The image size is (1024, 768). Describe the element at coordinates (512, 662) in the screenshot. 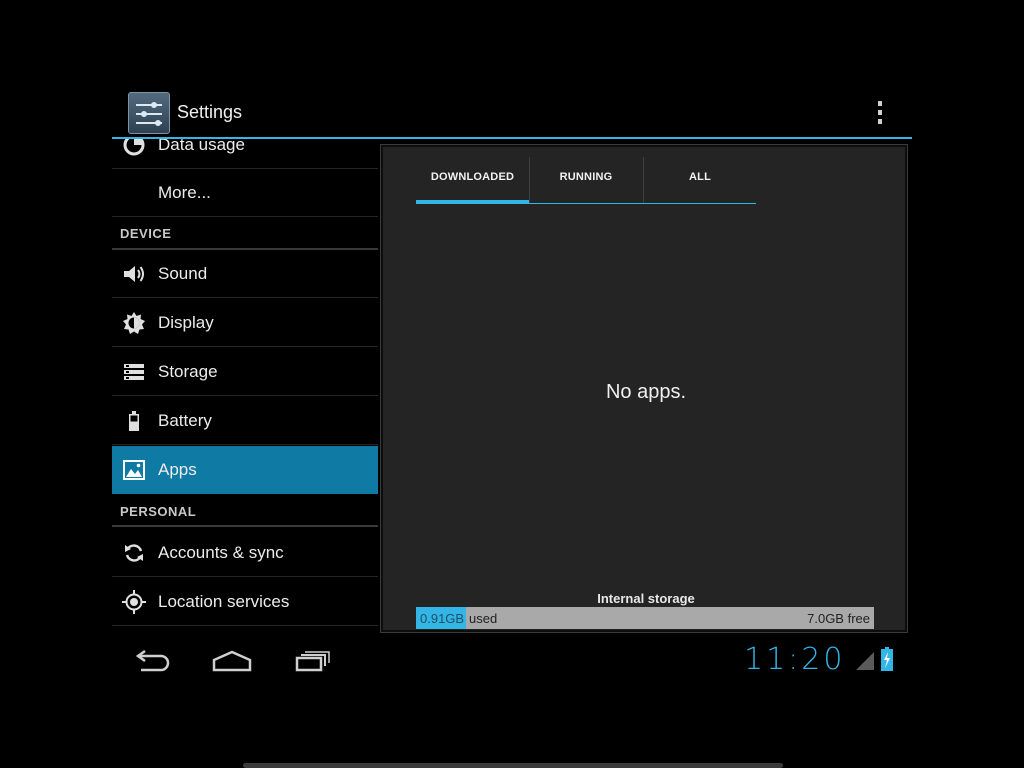

I see `system-bar: 11:20` at that location.